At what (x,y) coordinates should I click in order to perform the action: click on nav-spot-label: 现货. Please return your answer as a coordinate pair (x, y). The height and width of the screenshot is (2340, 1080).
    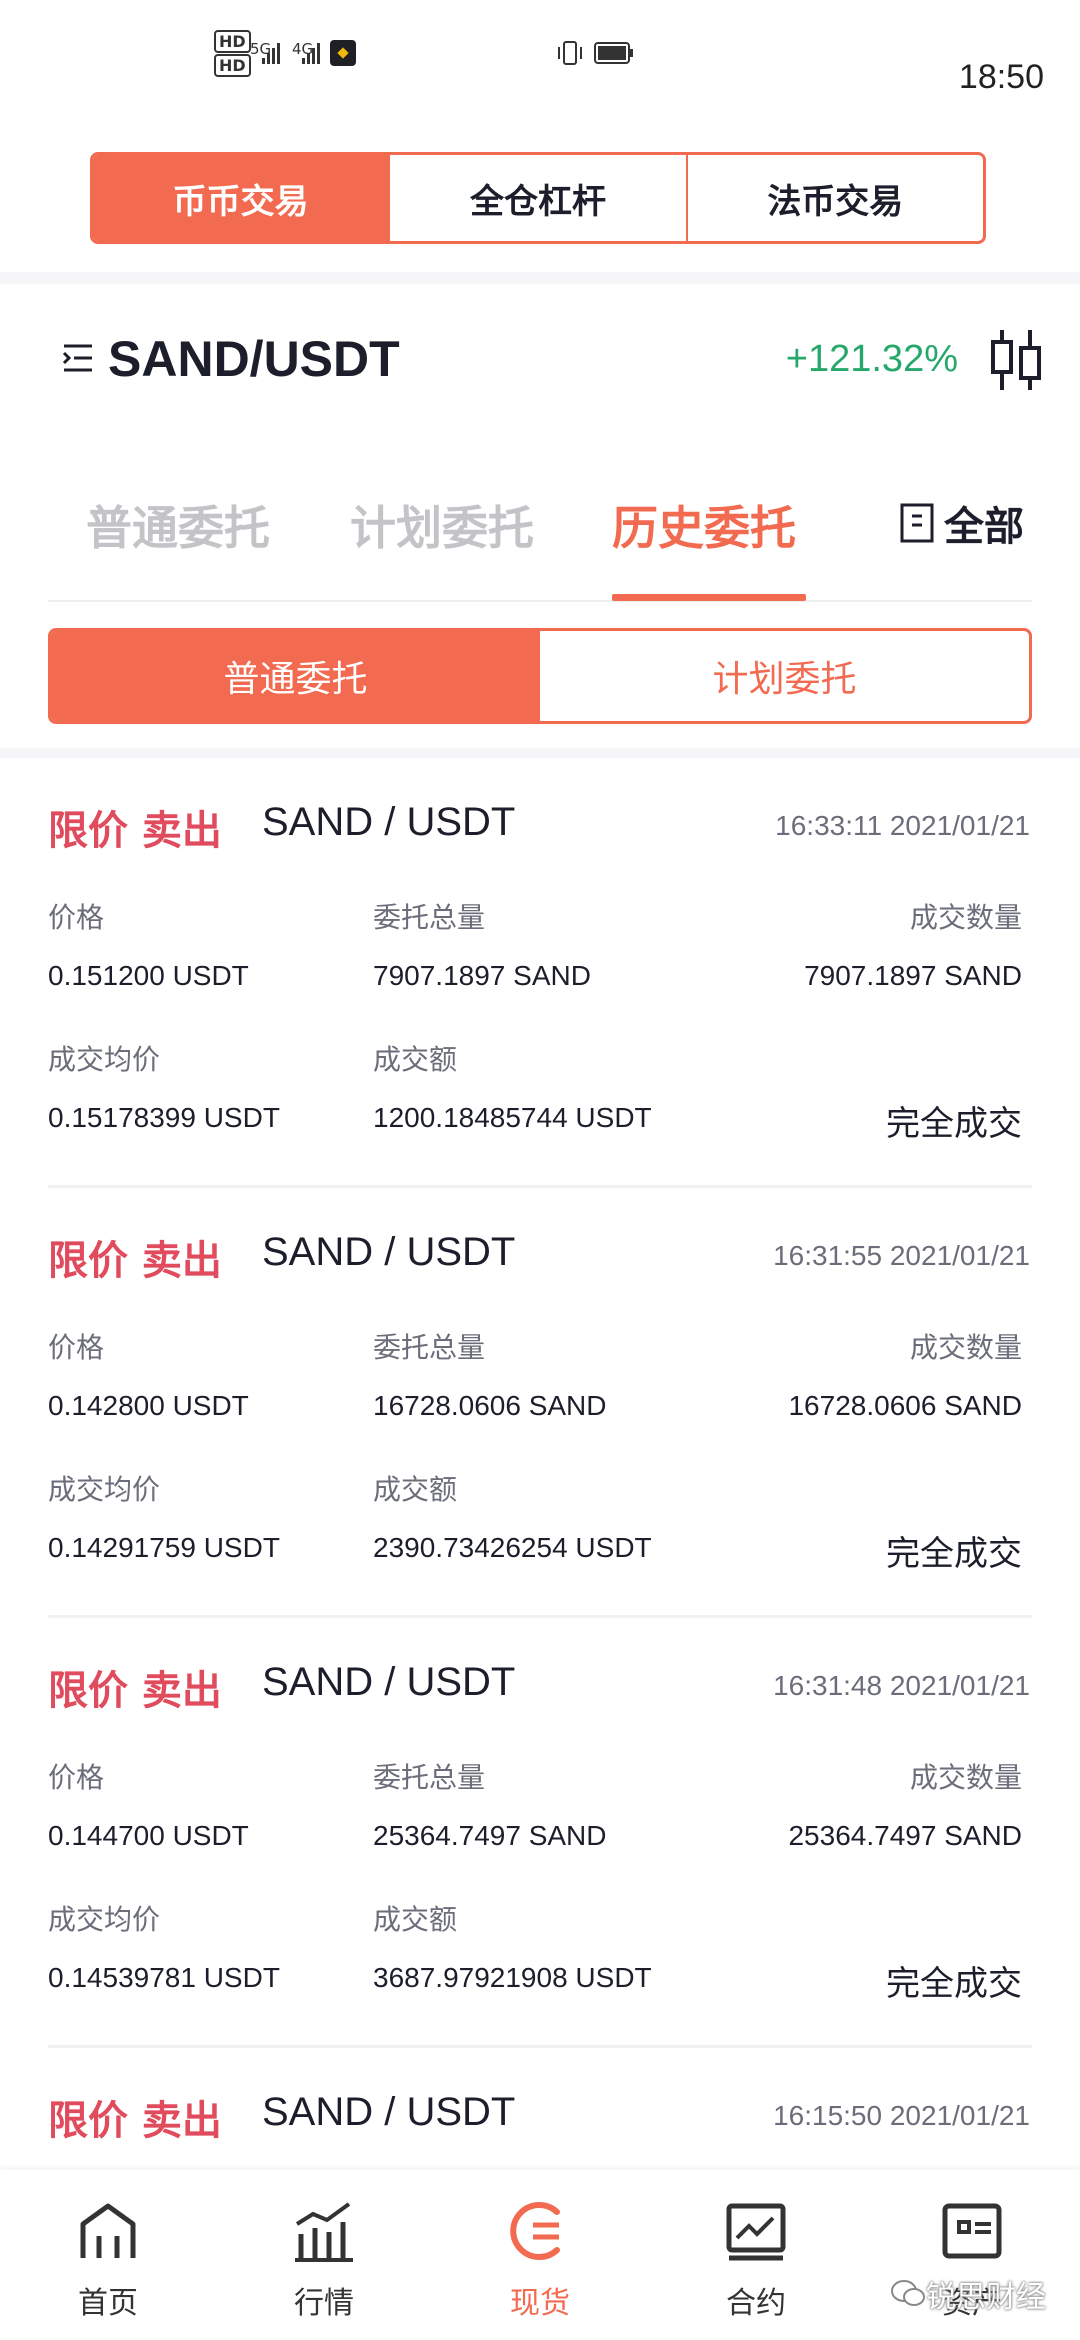
    Looking at the image, I should click on (540, 2303).